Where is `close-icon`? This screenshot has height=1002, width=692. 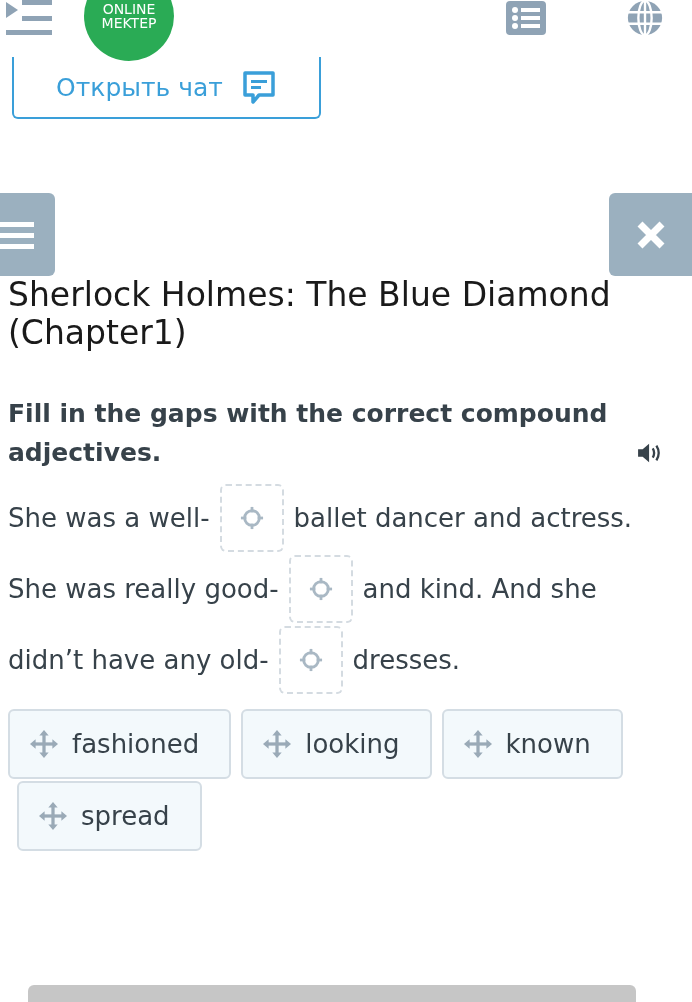
close-icon is located at coordinates (650, 234).